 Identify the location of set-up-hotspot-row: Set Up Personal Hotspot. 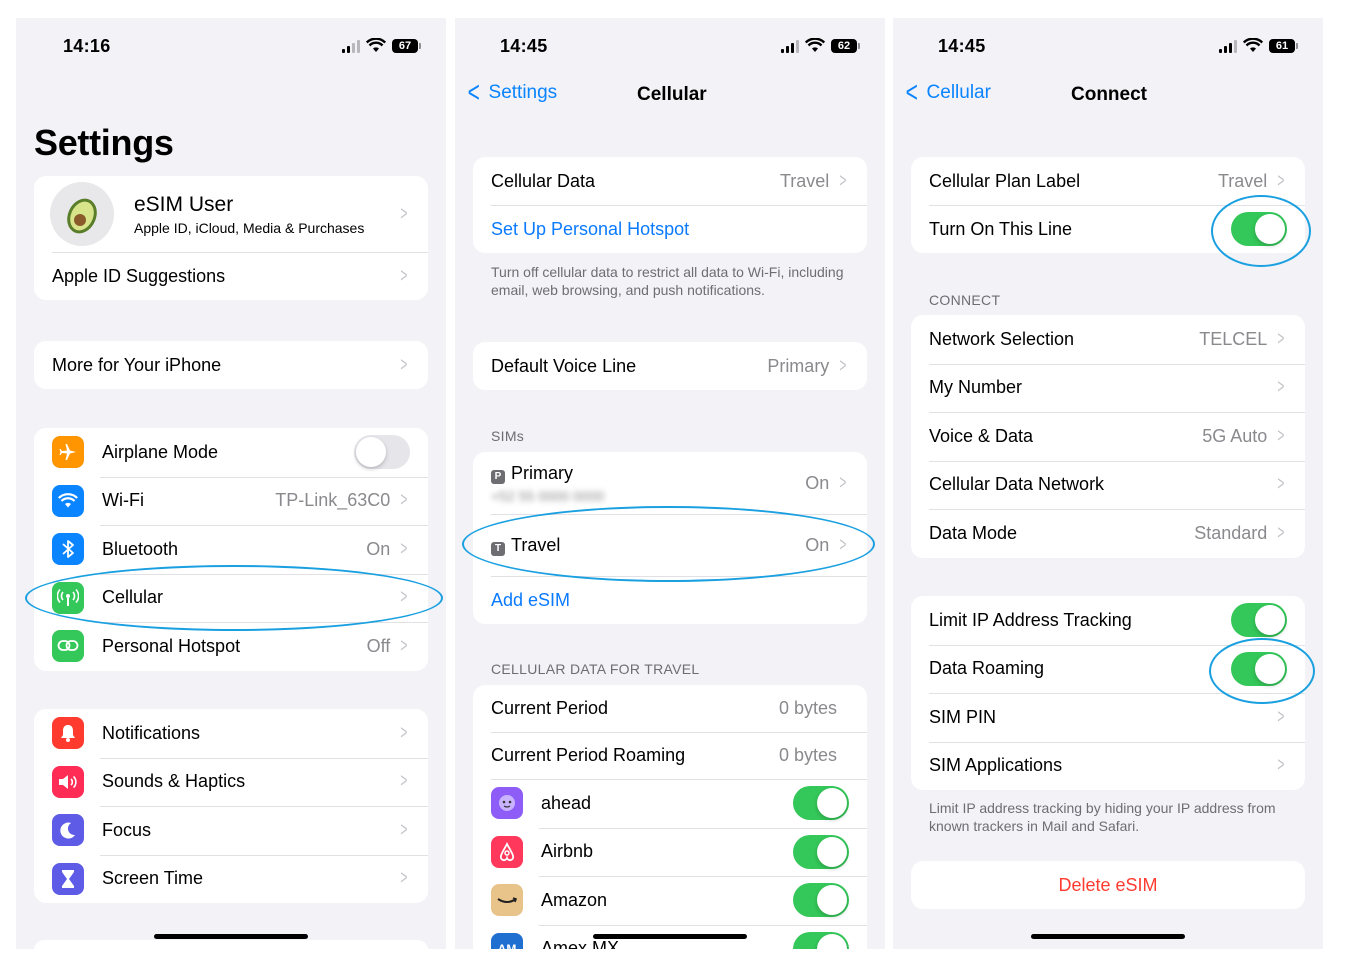
(670, 229).